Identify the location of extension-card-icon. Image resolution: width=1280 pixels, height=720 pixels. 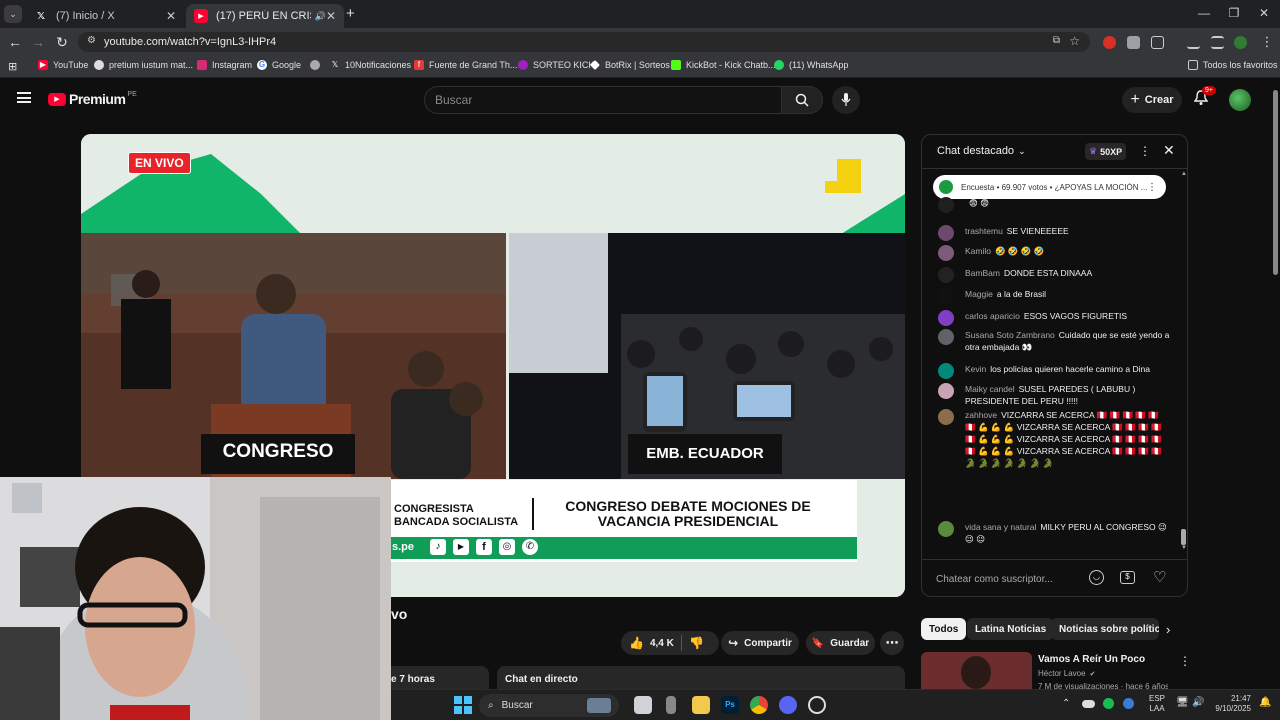
(1133, 42).